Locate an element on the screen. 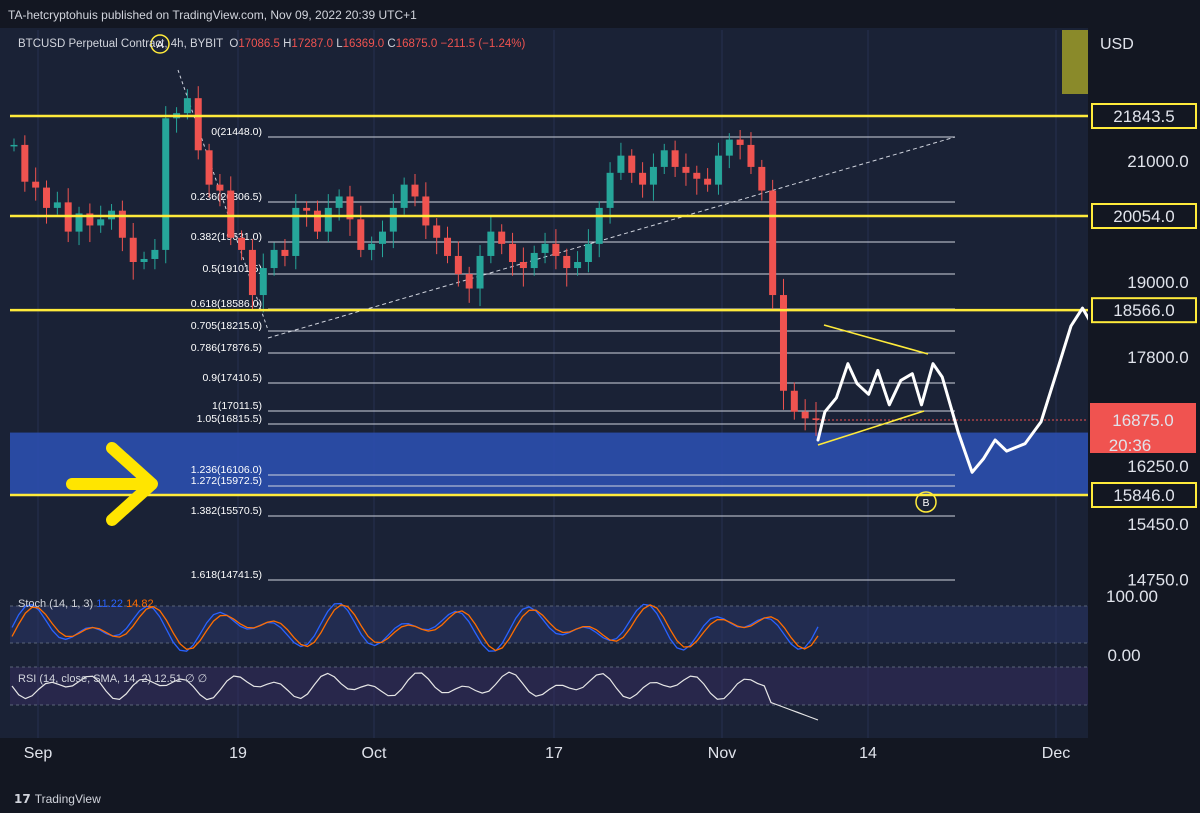  triangle-upper is located at coordinates (876, 339).